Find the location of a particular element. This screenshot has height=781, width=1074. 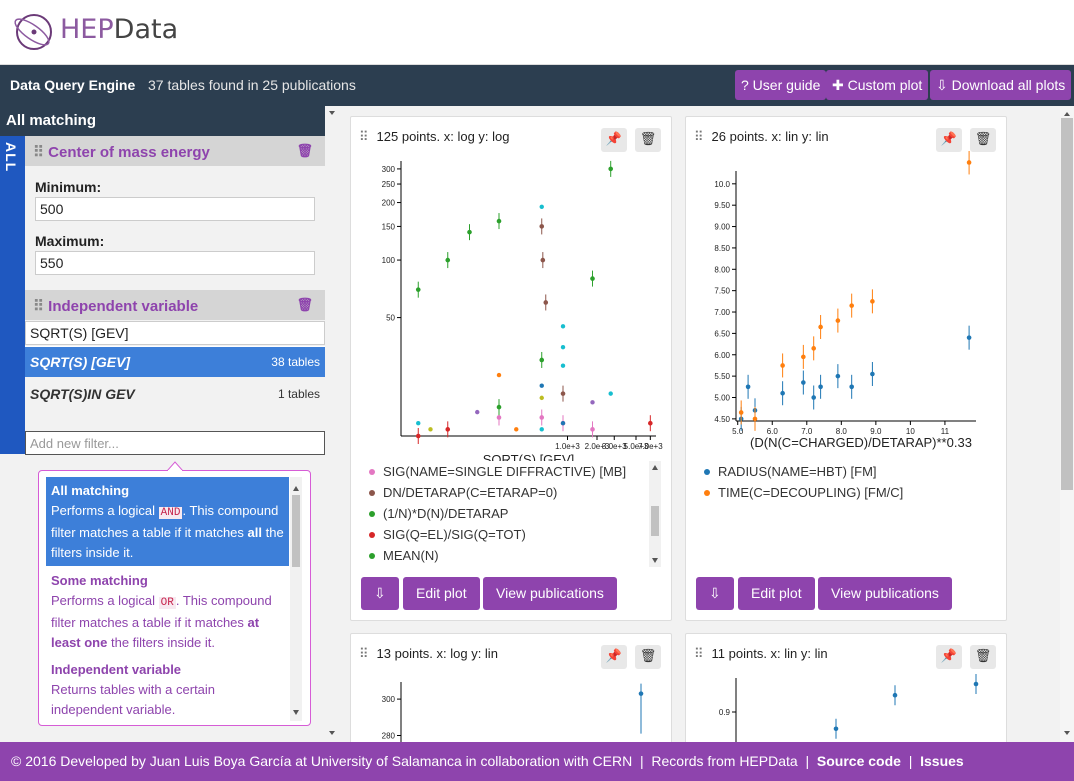

download-icon: ⇩ is located at coordinates (715, 593).